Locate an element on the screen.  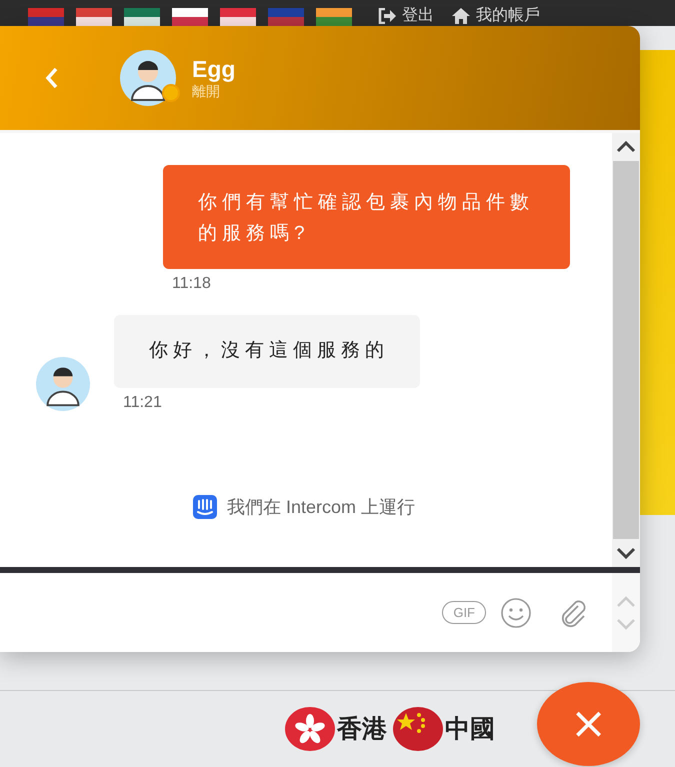
top-link: 登出 is located at coordinates (406, 16).